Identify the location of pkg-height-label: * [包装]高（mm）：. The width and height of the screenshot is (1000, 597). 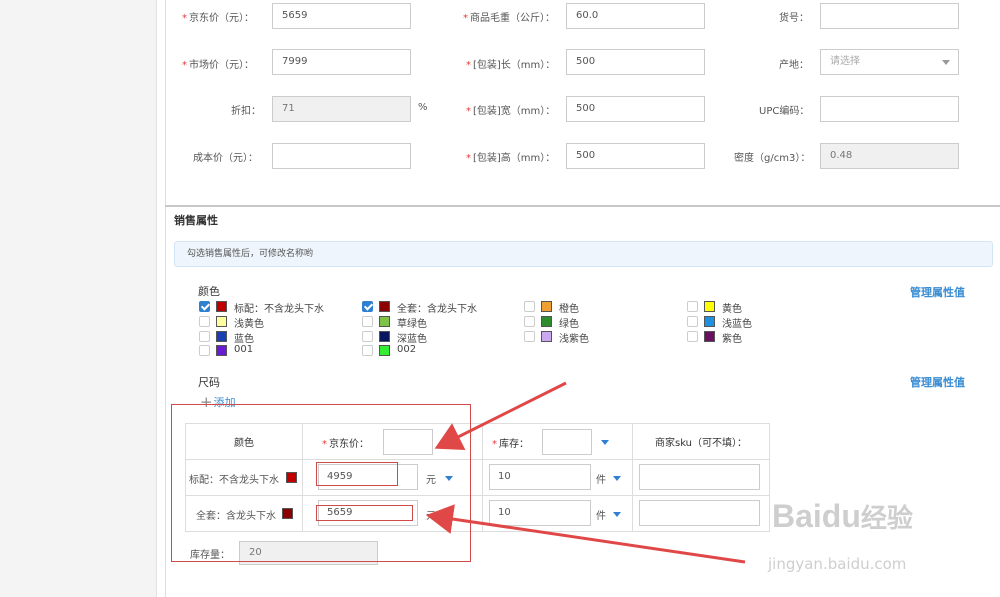
(511, 158).